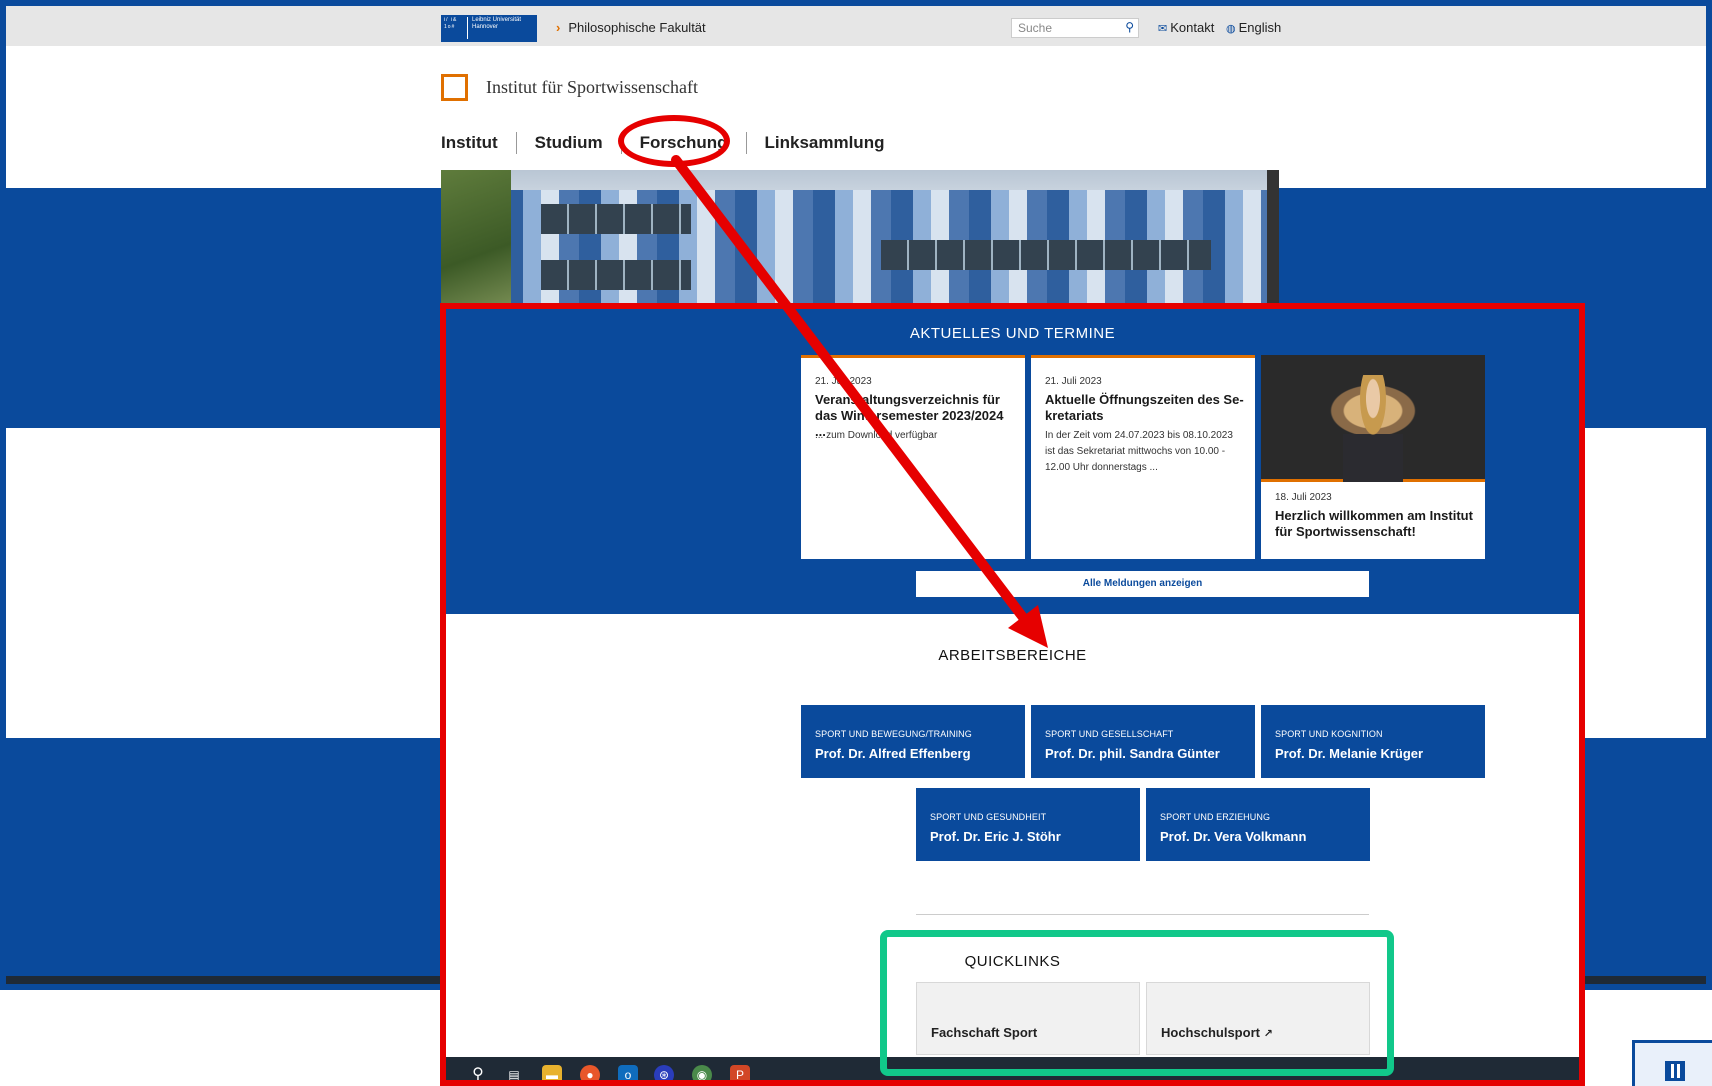 Image resolution: width=1712 pixels, height=1086 pixels. I want to click on hero-building-image, so click(860, 240).